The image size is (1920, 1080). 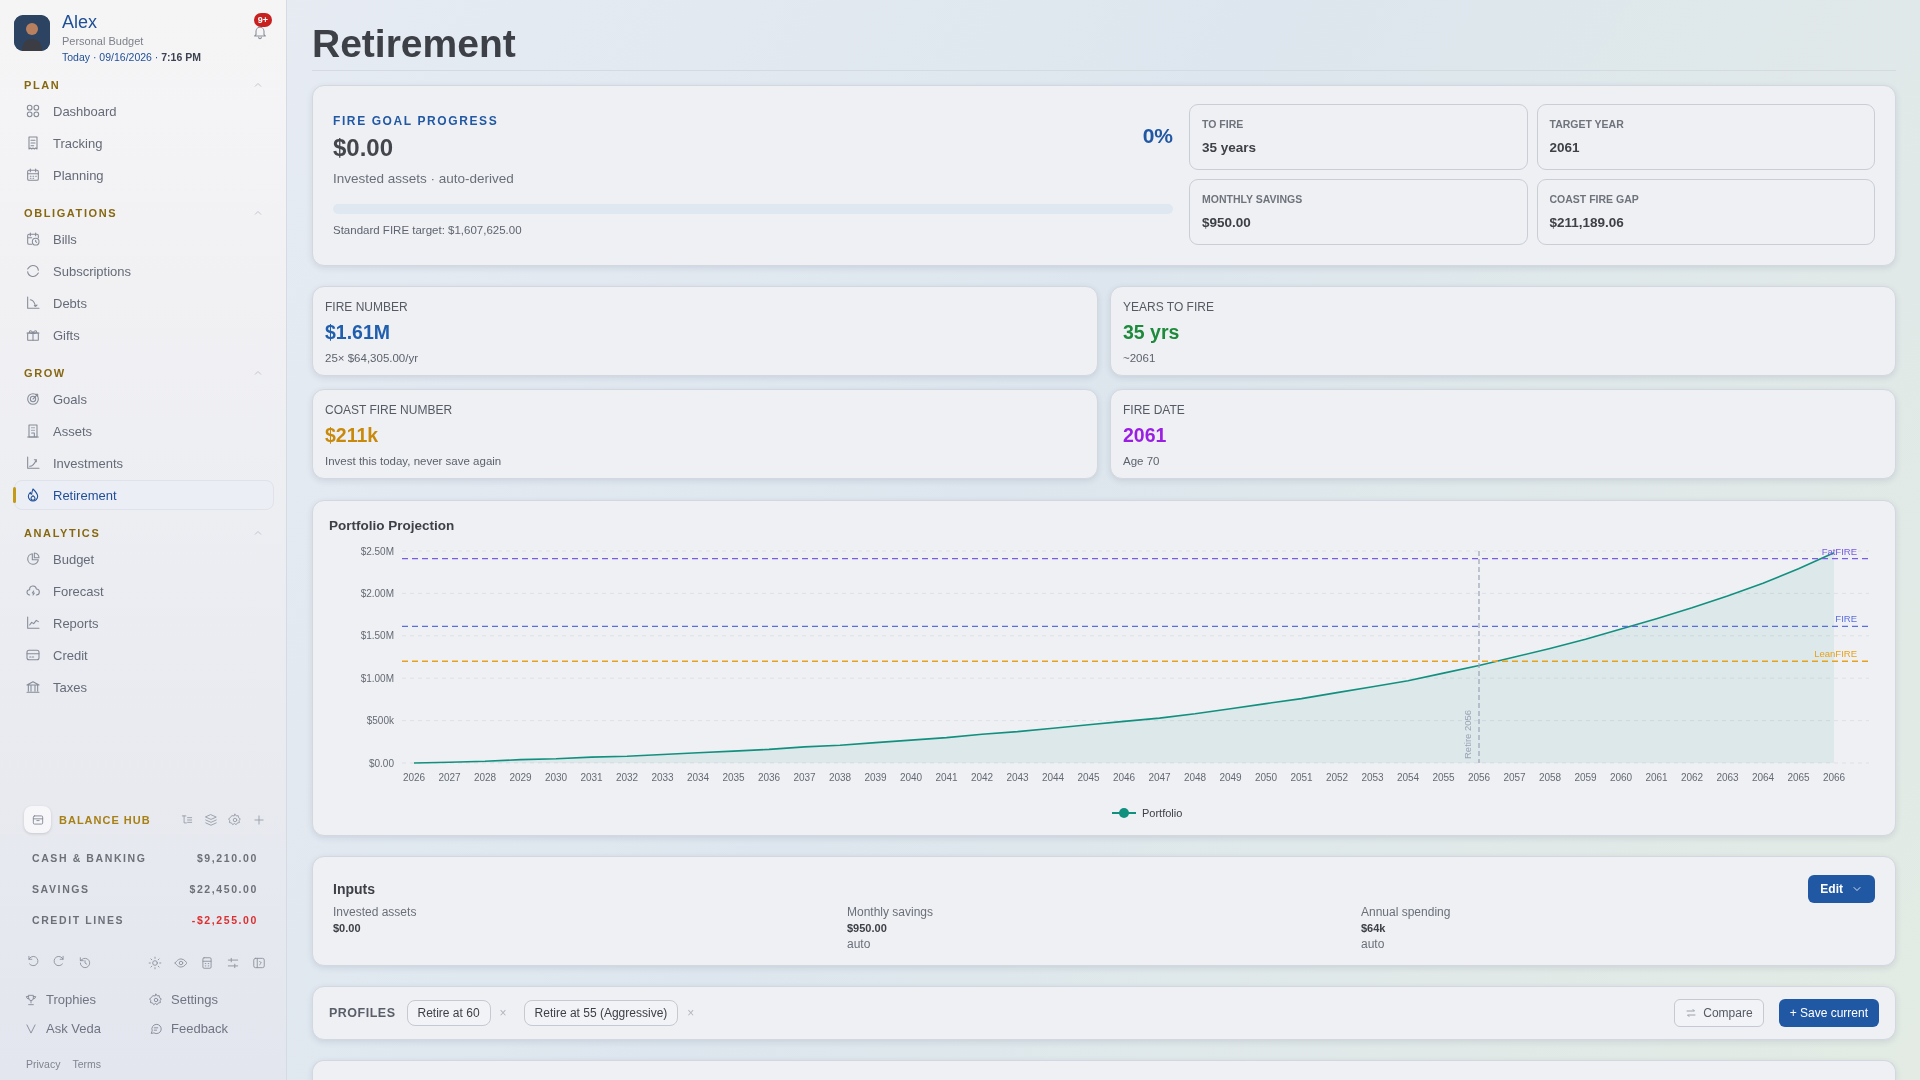 I want to click on plus-icon, so click(x=259, y=819).